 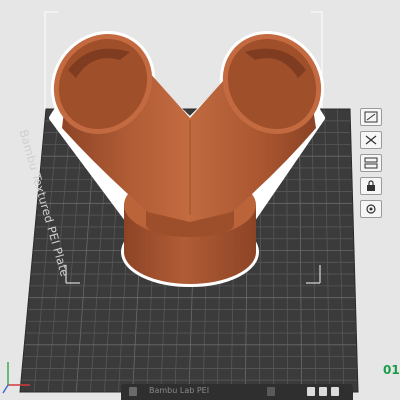 I want to click on plate-toolbar, so click(x=372, y=163).